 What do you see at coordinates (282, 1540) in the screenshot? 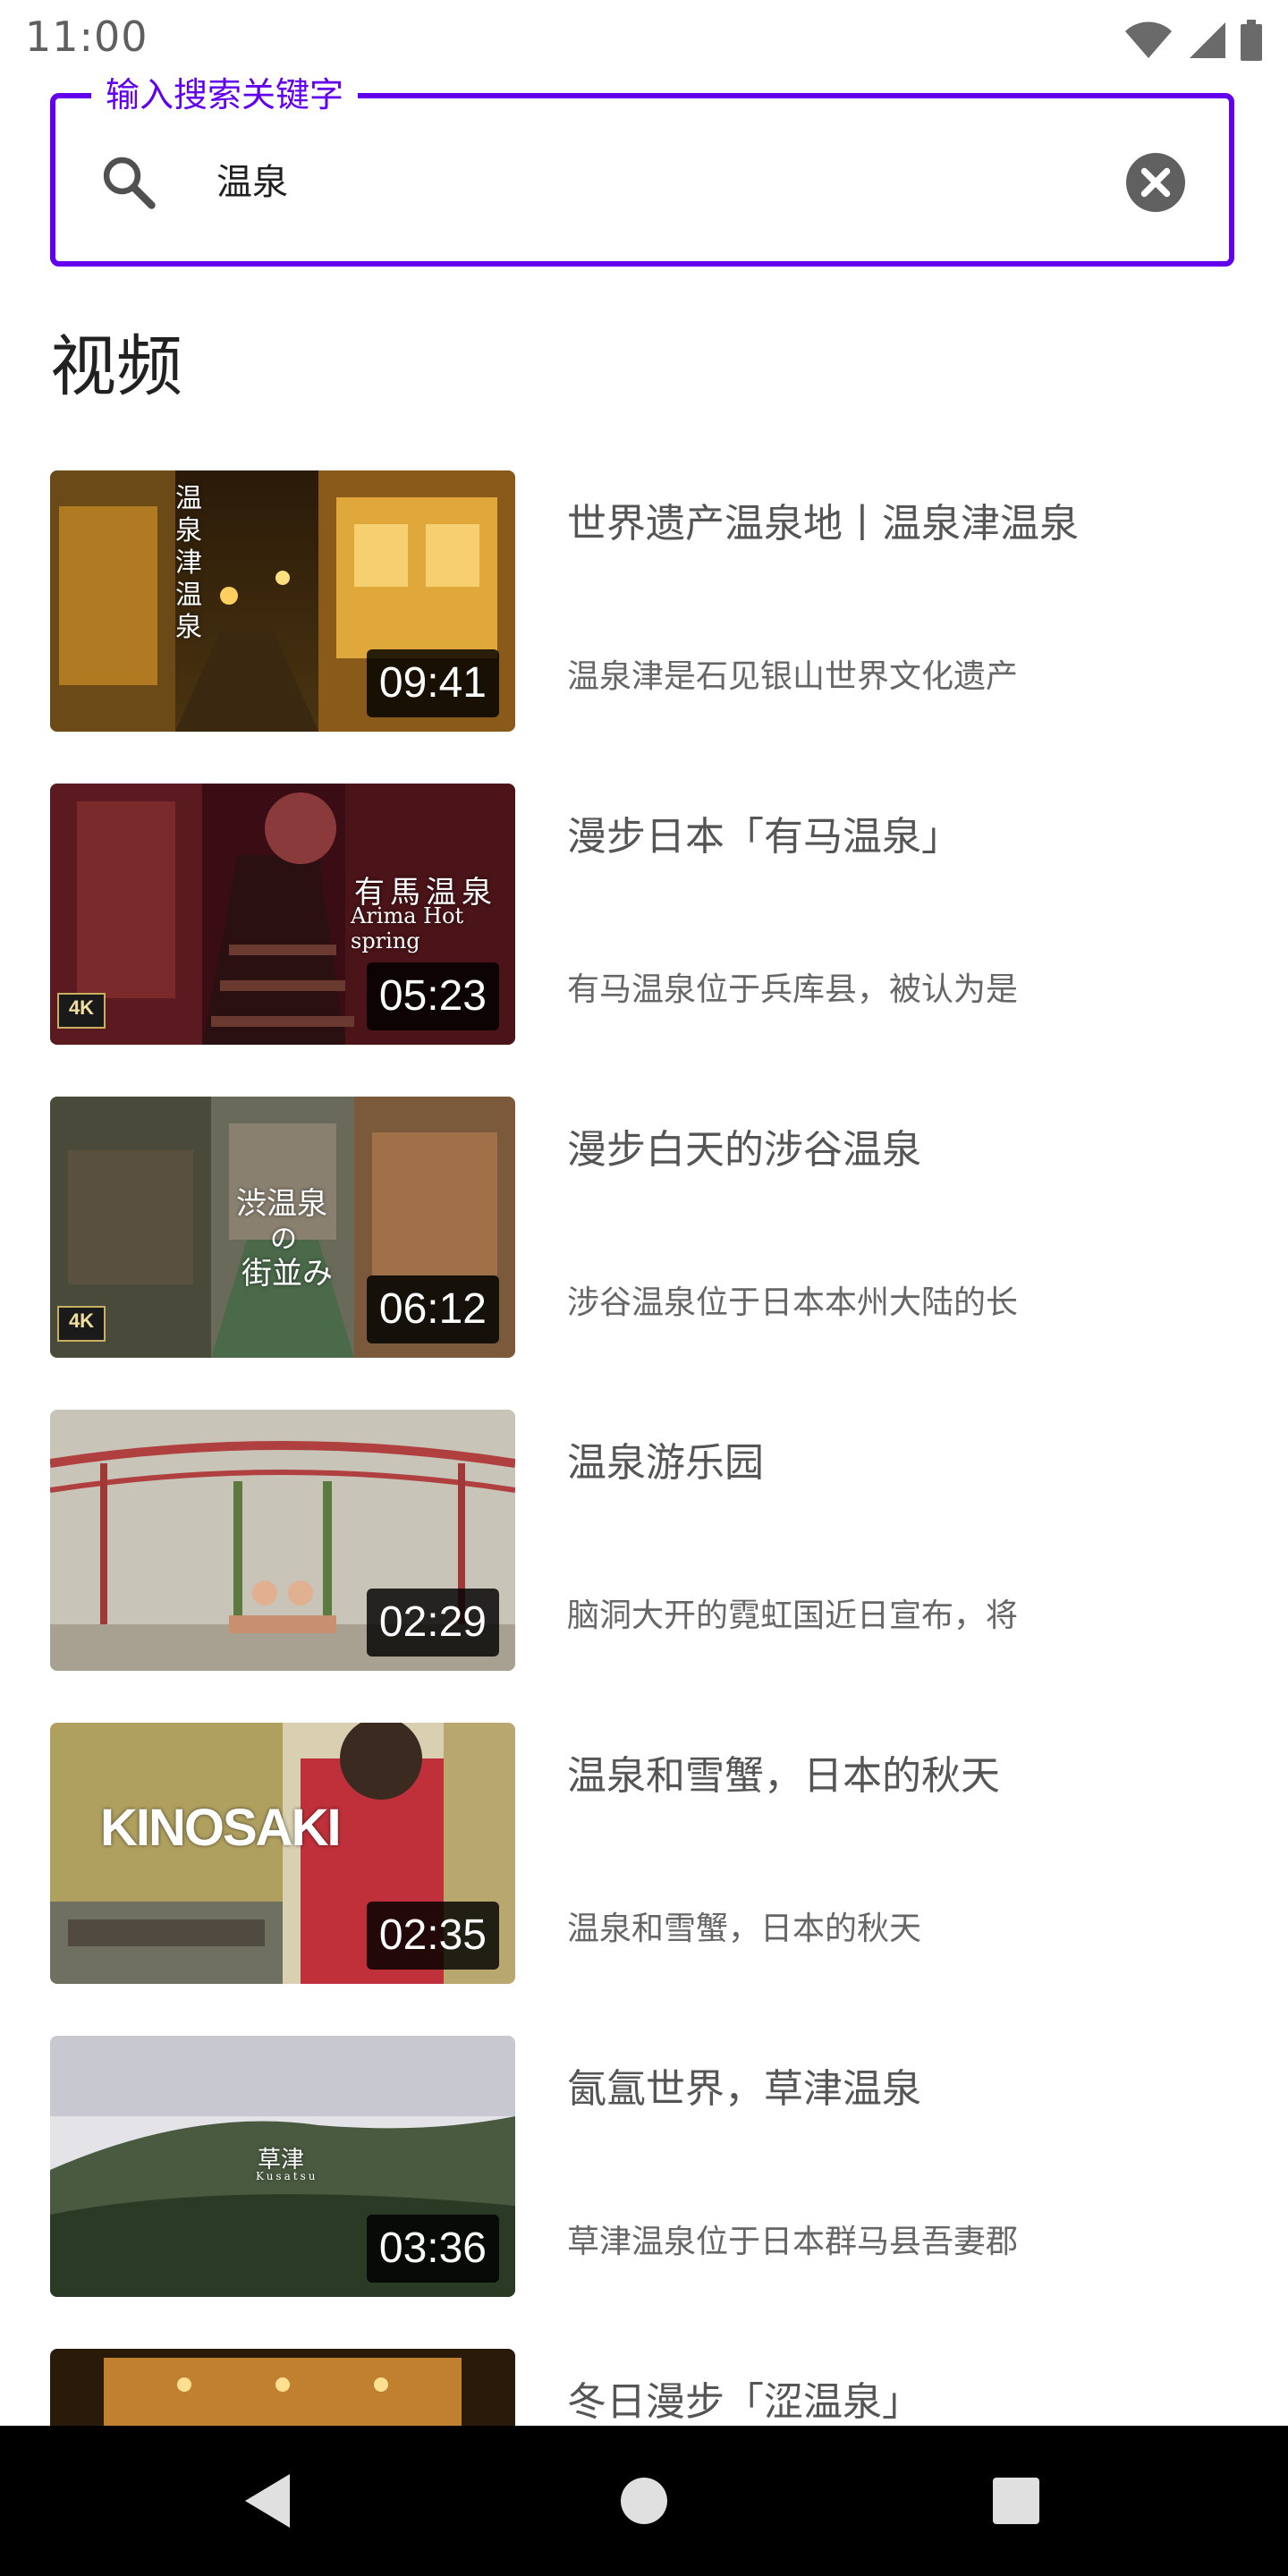
I see `video-thumbnail: 02:29` at bounding box center [282, 1540].